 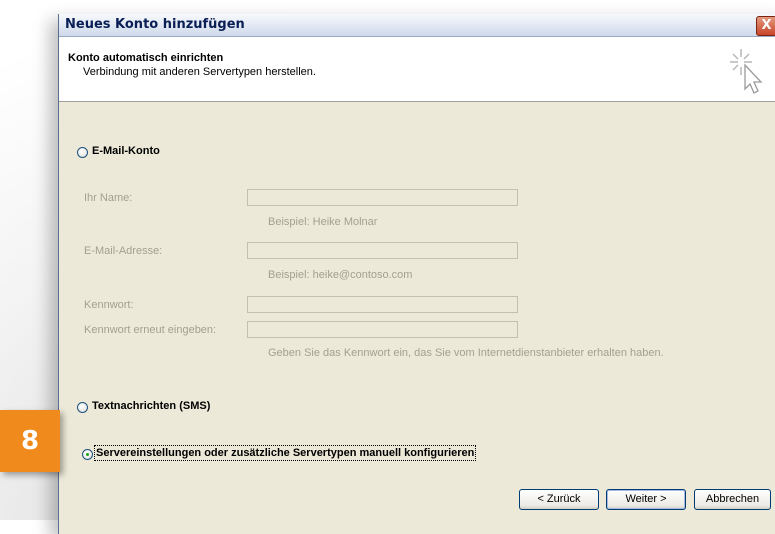 What do you see at coordinates (108, 198) in the screenshot?
I see `name-label: Ihr Name:` at bounding box center [108, 198].